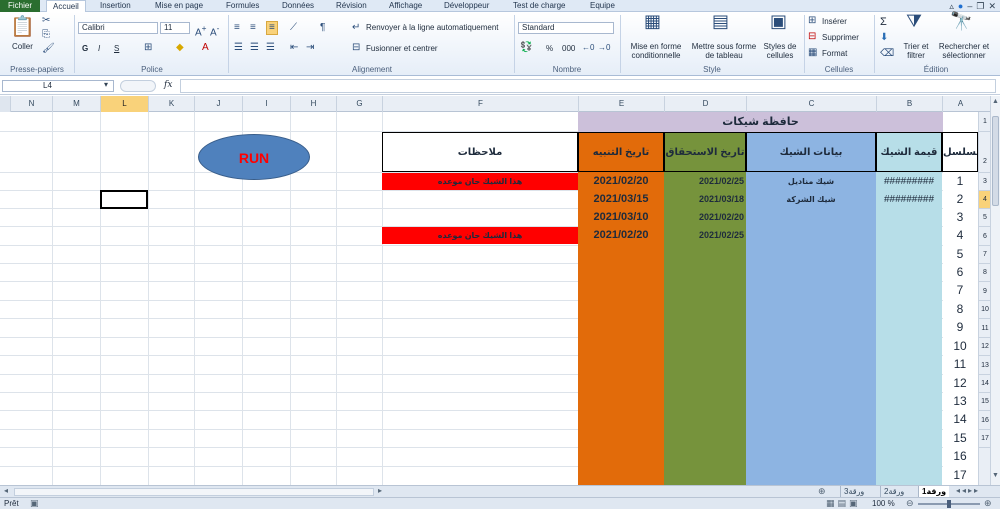 The height and width of the screenshot is (509, 1000). I want to click on column-header-f: F, so click(480, 104).